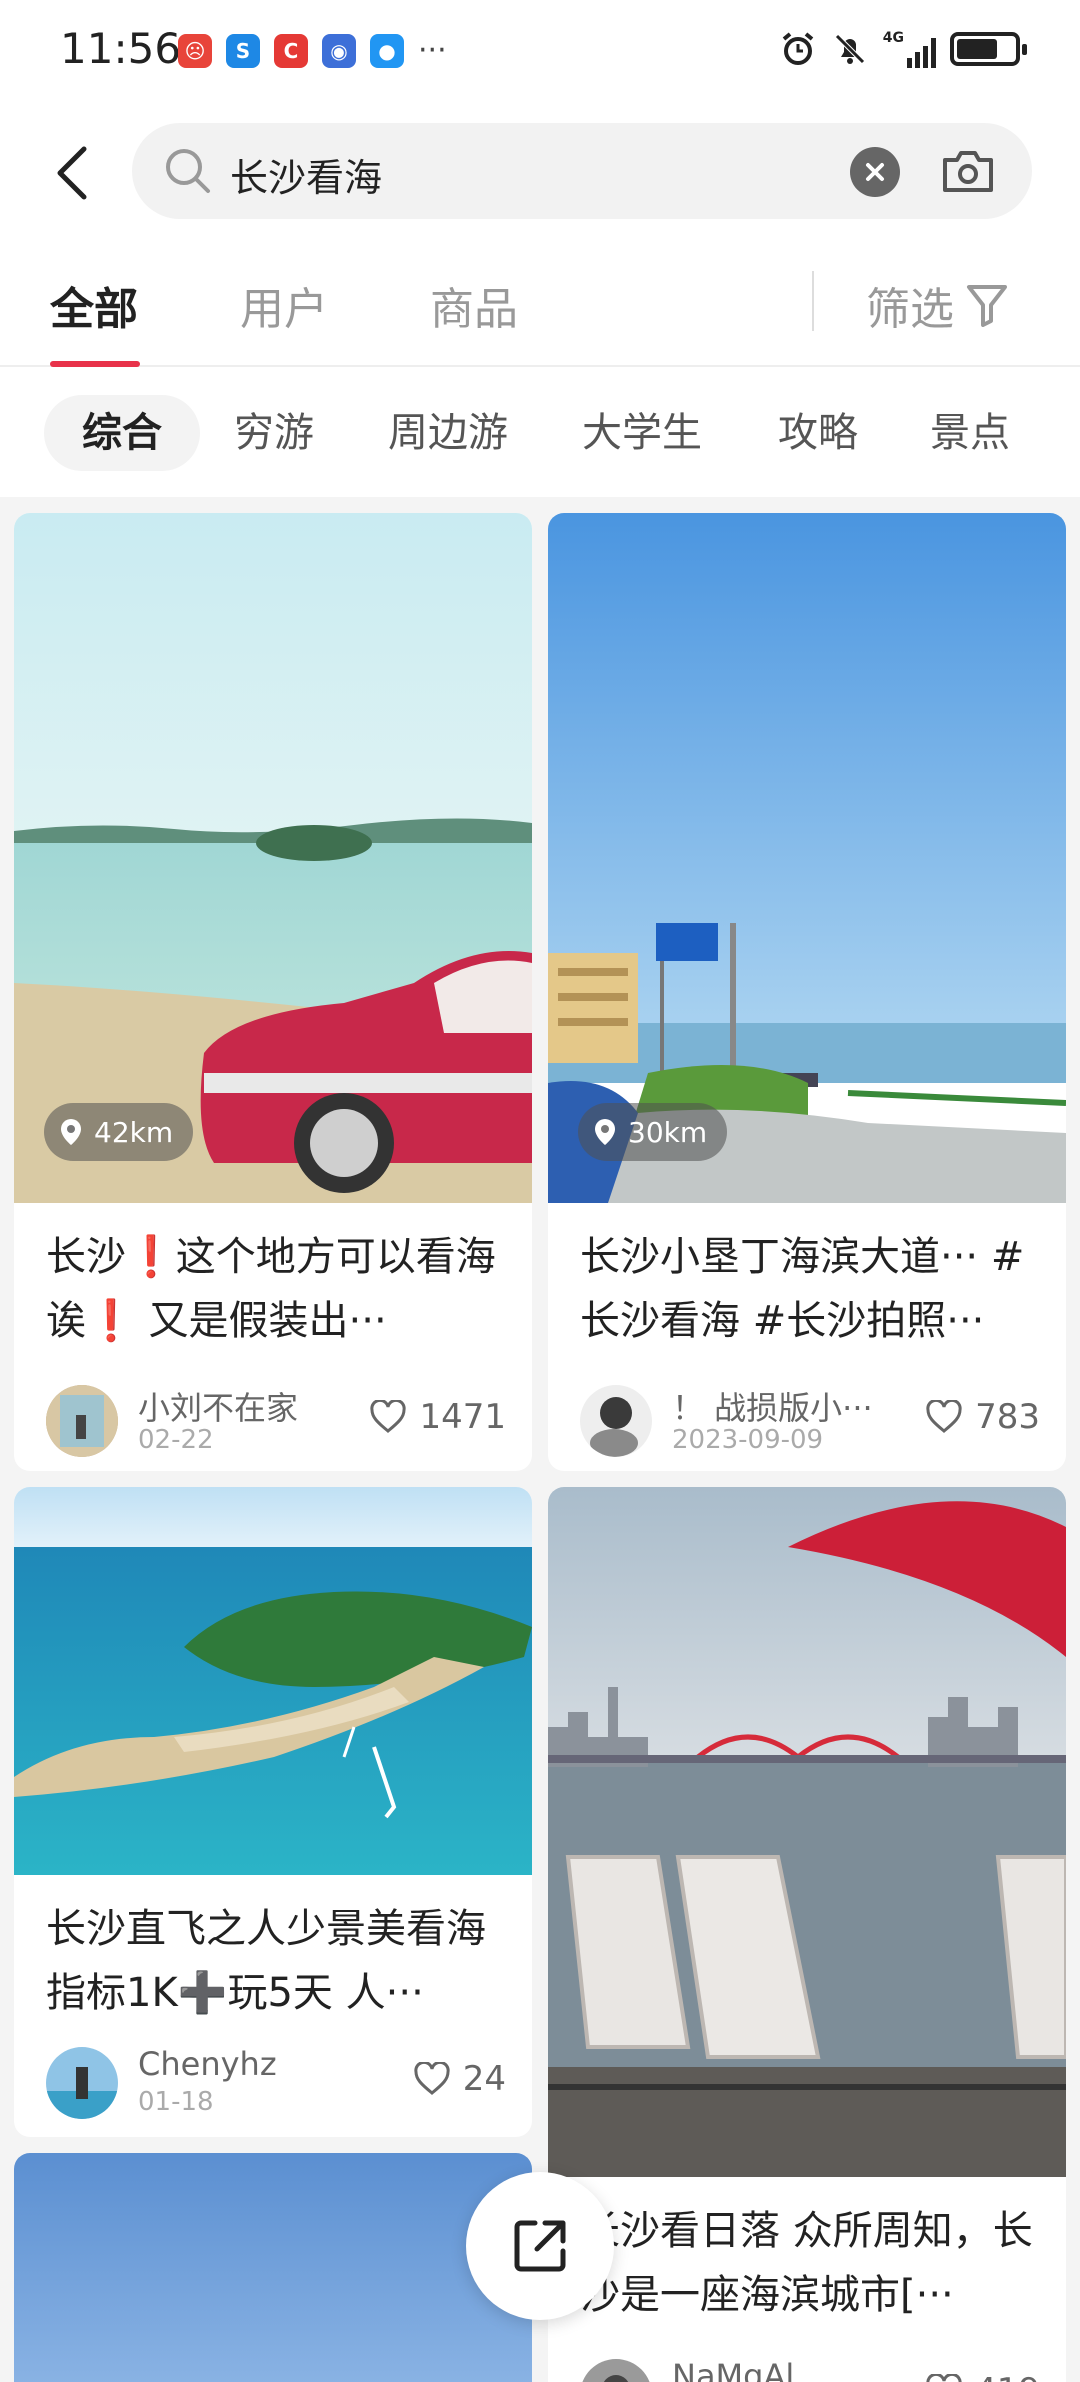 The image size is (1080, 2382). Describe the element at coordinates (802, 2369) in the screenshot. I see `author-name: NaMgAl` at that location.